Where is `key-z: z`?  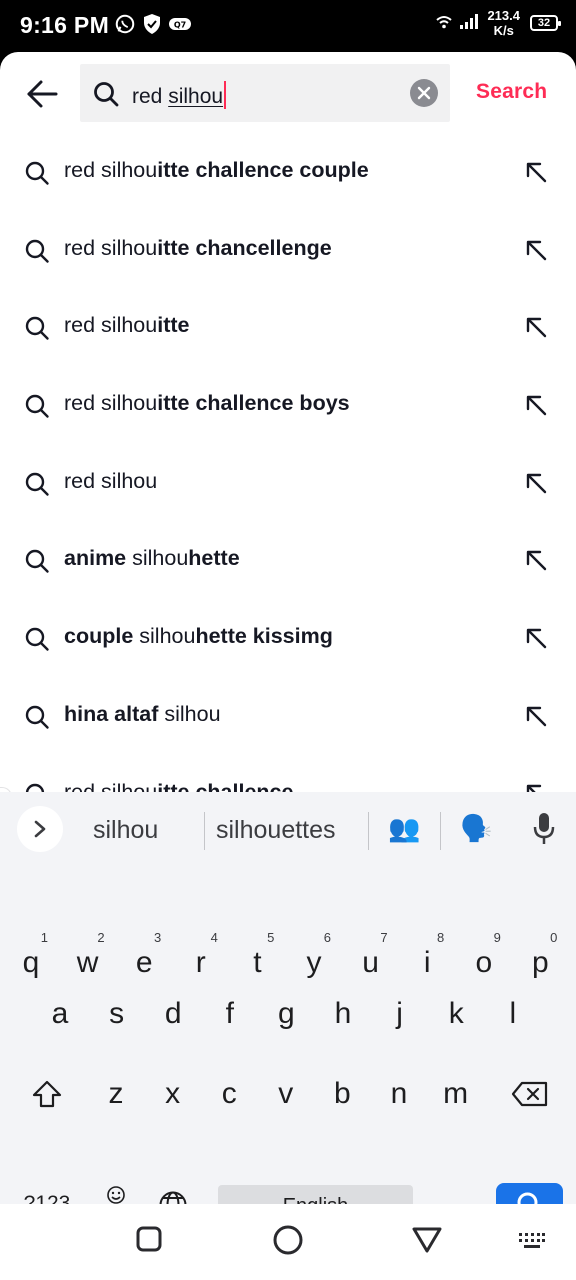 key-z: z is located at coordinates (116, 1094).